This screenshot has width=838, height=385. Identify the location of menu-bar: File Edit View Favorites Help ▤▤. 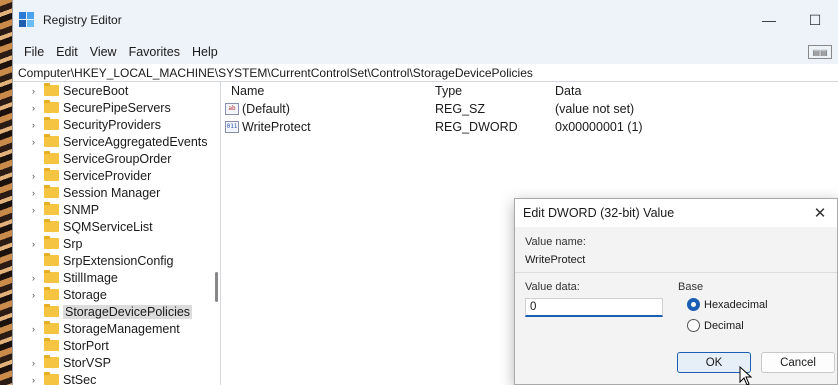
(425, 52).